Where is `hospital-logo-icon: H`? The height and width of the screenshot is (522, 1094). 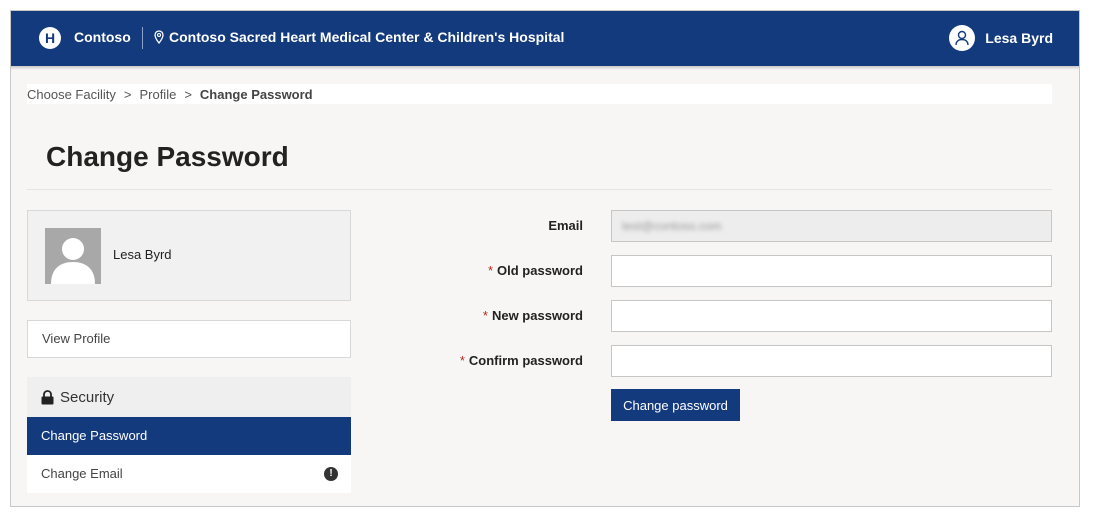
hospital-logo-icon: H is located at coordinates (50, 38).